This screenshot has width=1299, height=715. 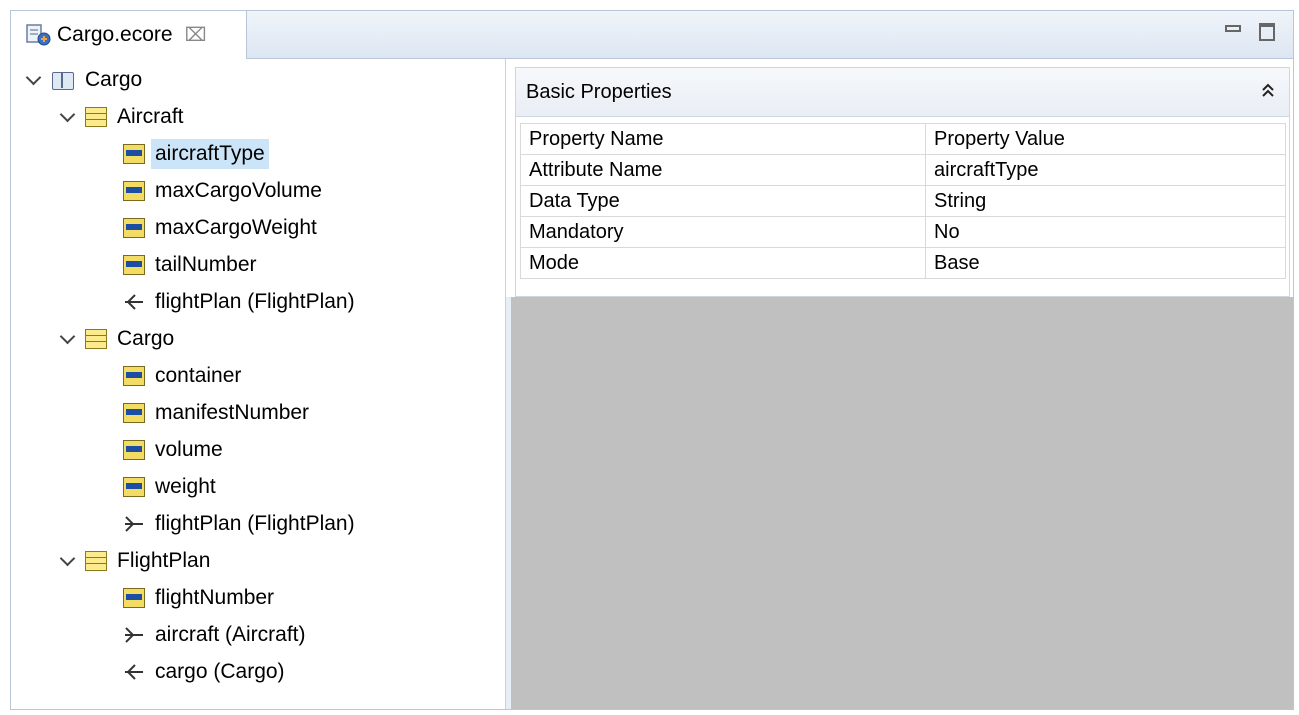 I want to click on table-row: Attribute Name aircraftType, so click(x=903, y=170).